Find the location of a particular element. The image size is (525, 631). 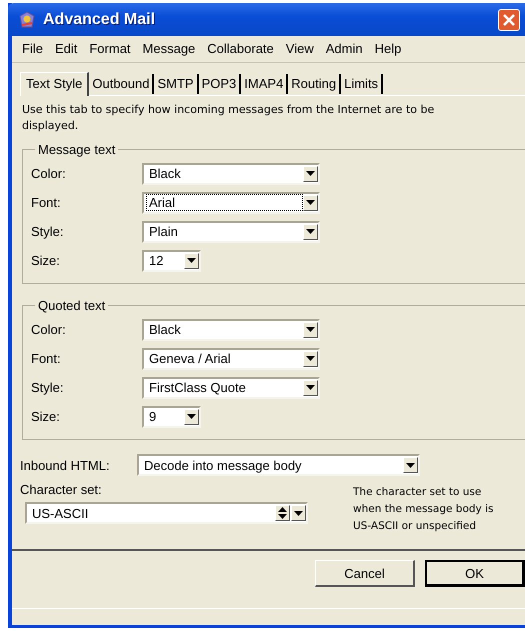

description-text: Use this tab to specify how incoming messages from the Internet are to be displayed. is located at coordinates (228, 118).